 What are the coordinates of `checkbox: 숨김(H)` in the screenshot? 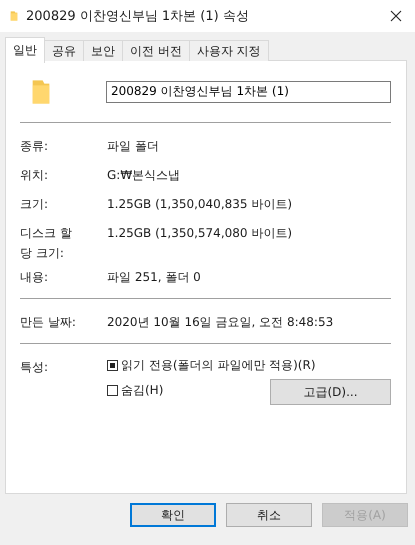 It's located at (135, 390).